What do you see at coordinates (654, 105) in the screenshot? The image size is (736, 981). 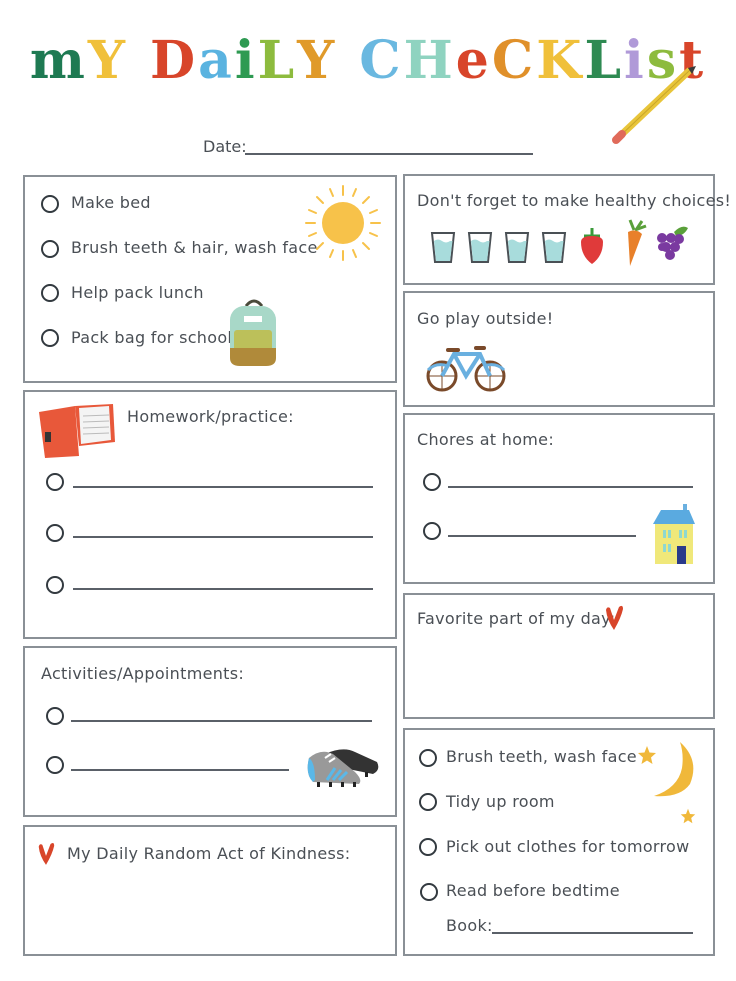 I see `pencil-icon` at bounding box center [654, 105].